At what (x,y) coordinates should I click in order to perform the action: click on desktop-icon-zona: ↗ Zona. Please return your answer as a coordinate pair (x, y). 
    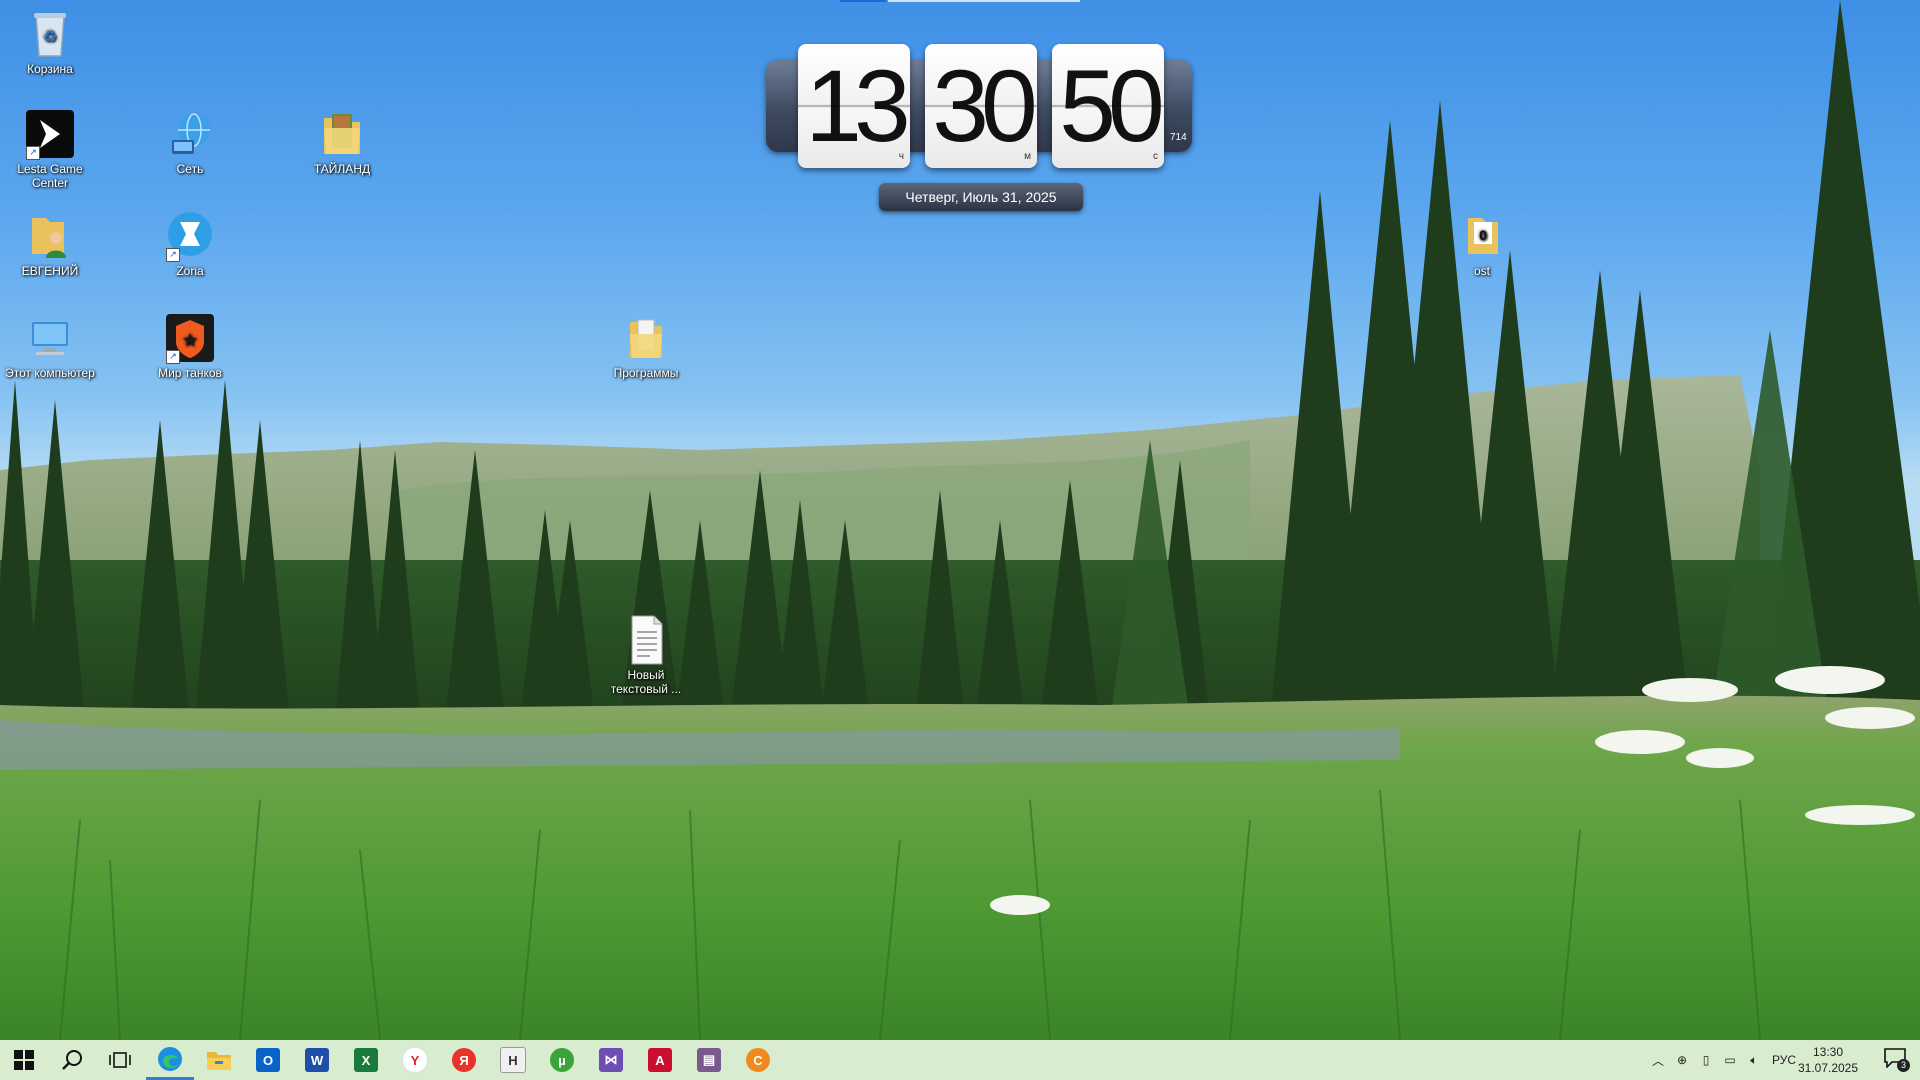
    Looking at the image, I should click on (190, 244).